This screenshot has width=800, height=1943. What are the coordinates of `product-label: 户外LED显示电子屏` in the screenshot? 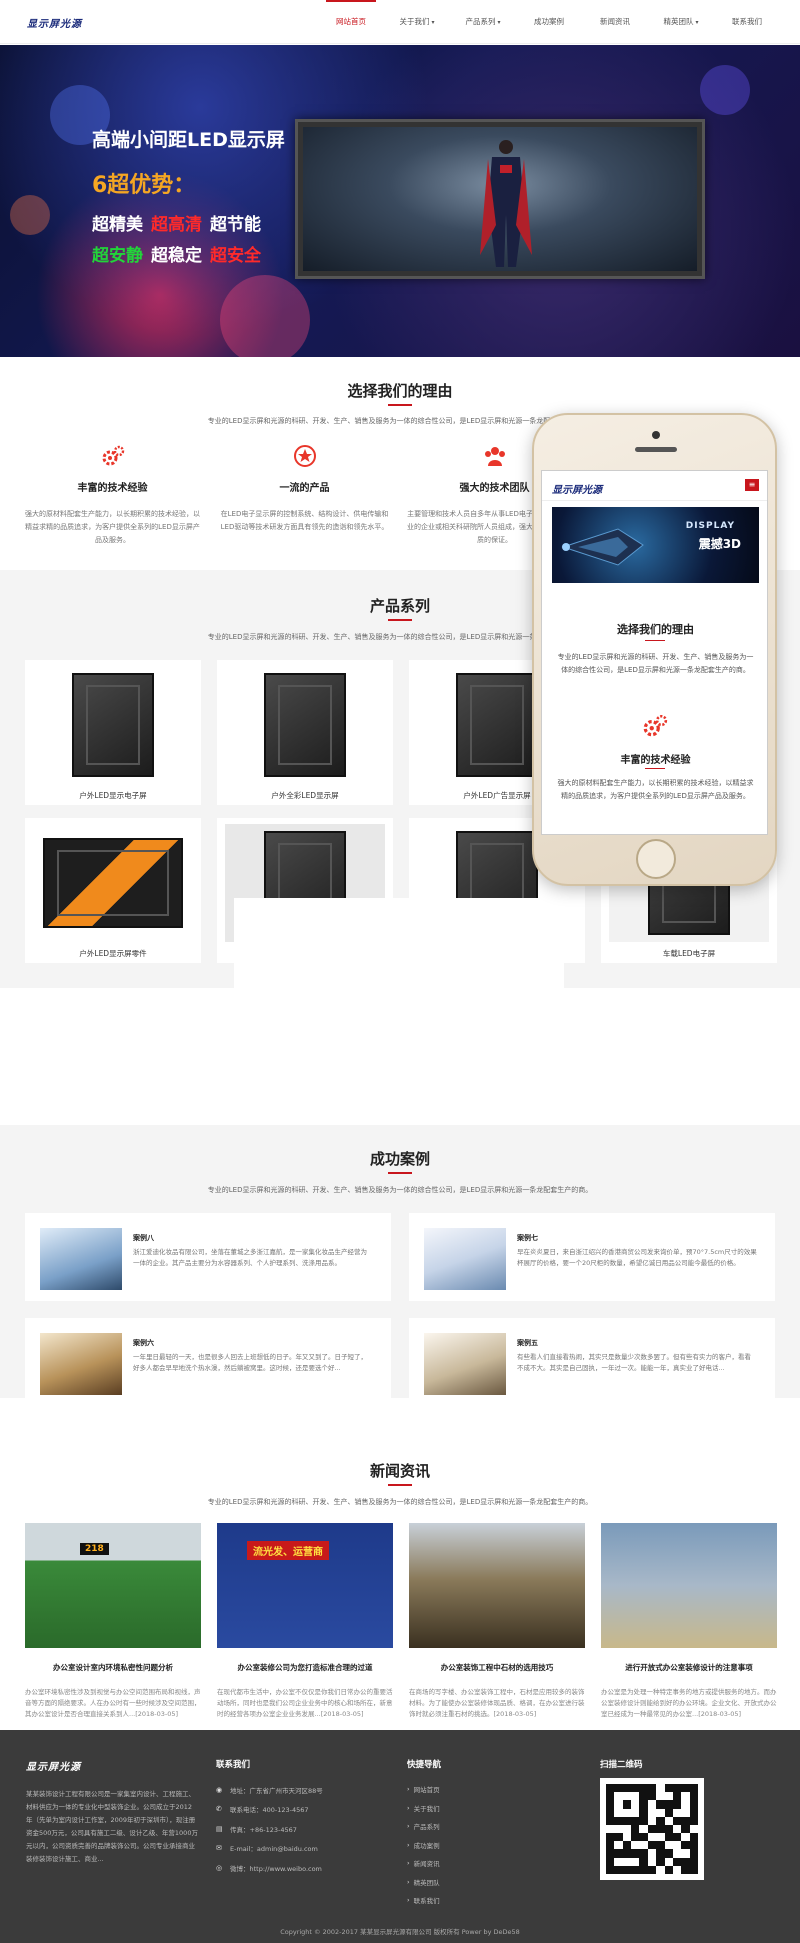 It's located at (113, 795).